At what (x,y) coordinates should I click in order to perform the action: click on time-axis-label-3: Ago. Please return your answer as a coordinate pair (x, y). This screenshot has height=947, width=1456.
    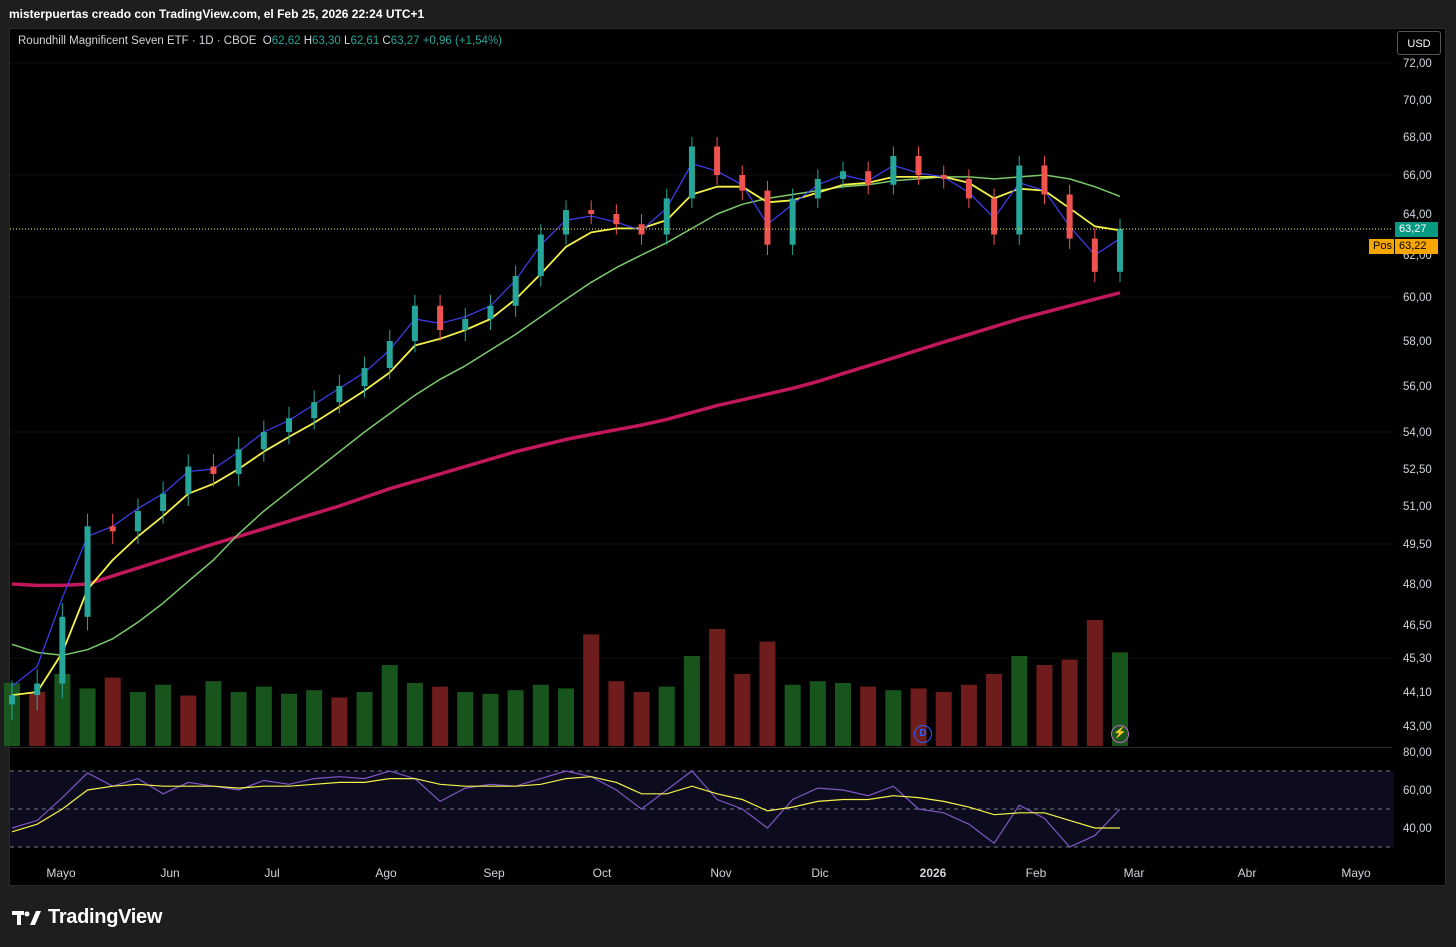
    Looking at the image, I should click on (386, 873).